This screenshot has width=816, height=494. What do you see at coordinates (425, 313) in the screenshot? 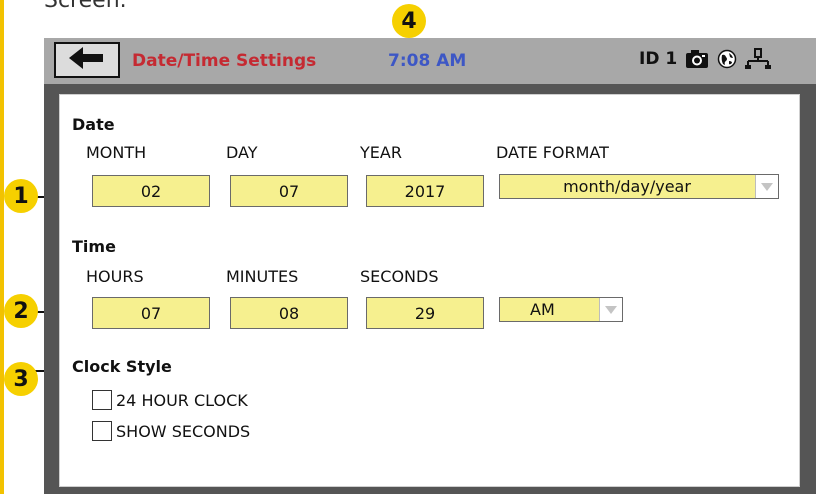
I see `seconds-field: 29` at bounding box center [425, 313].